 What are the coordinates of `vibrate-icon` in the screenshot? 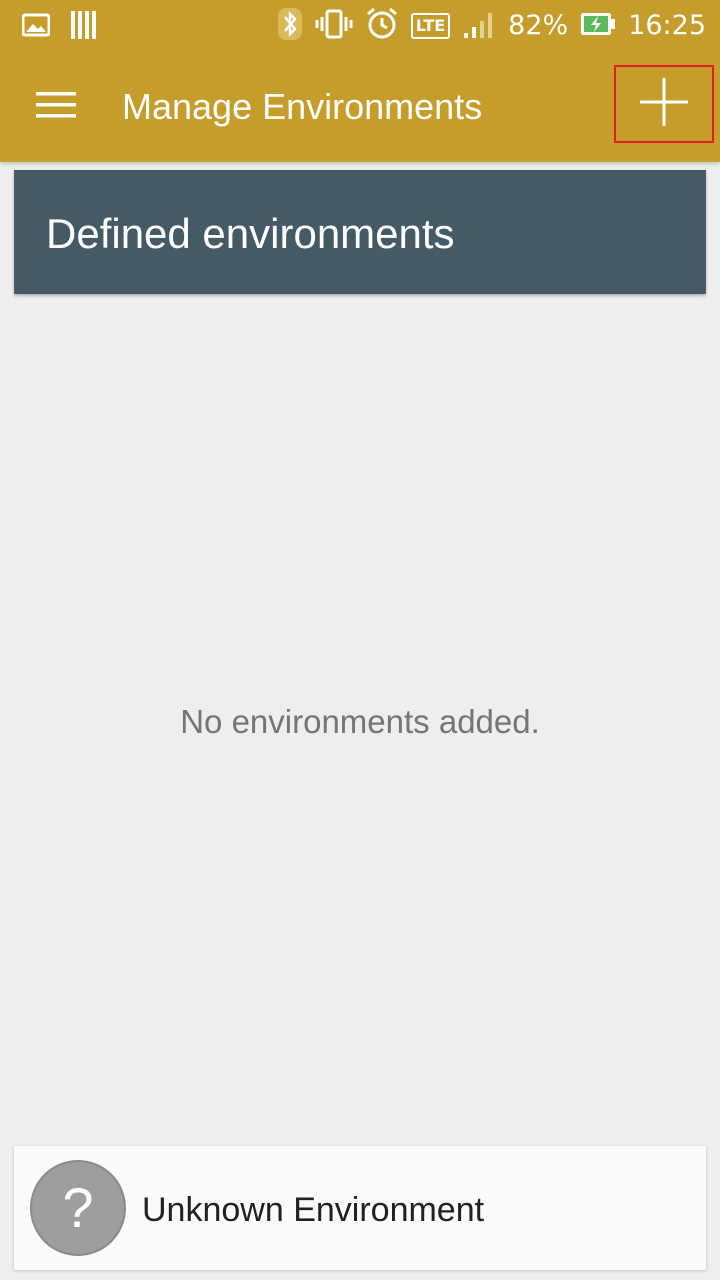 It's located at (334, 26).